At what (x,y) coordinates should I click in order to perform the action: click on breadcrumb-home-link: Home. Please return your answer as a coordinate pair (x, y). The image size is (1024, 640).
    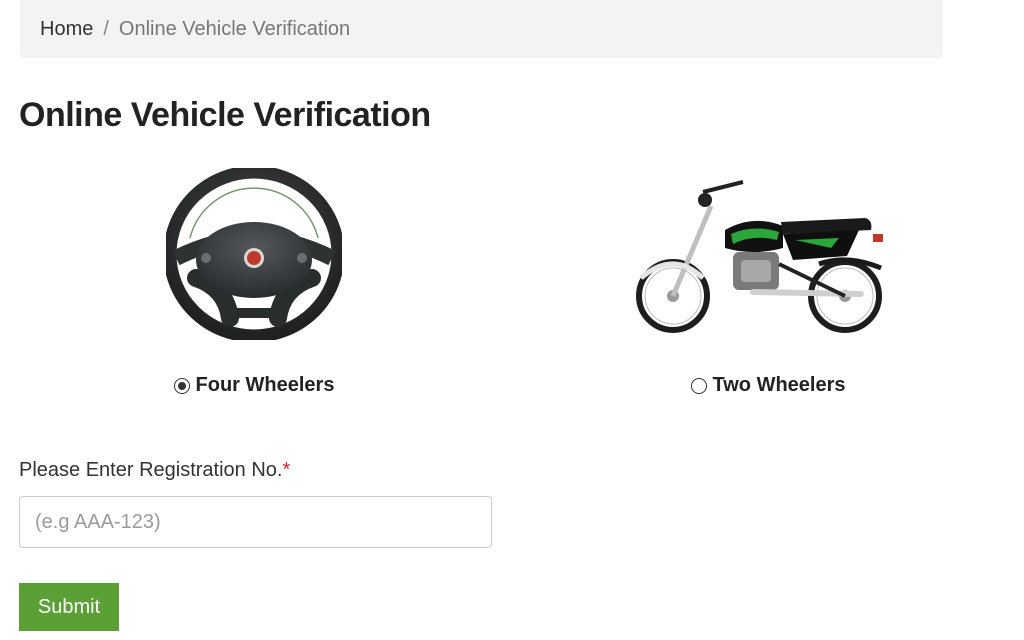
    Looking at the image, I should click on (66, 29).